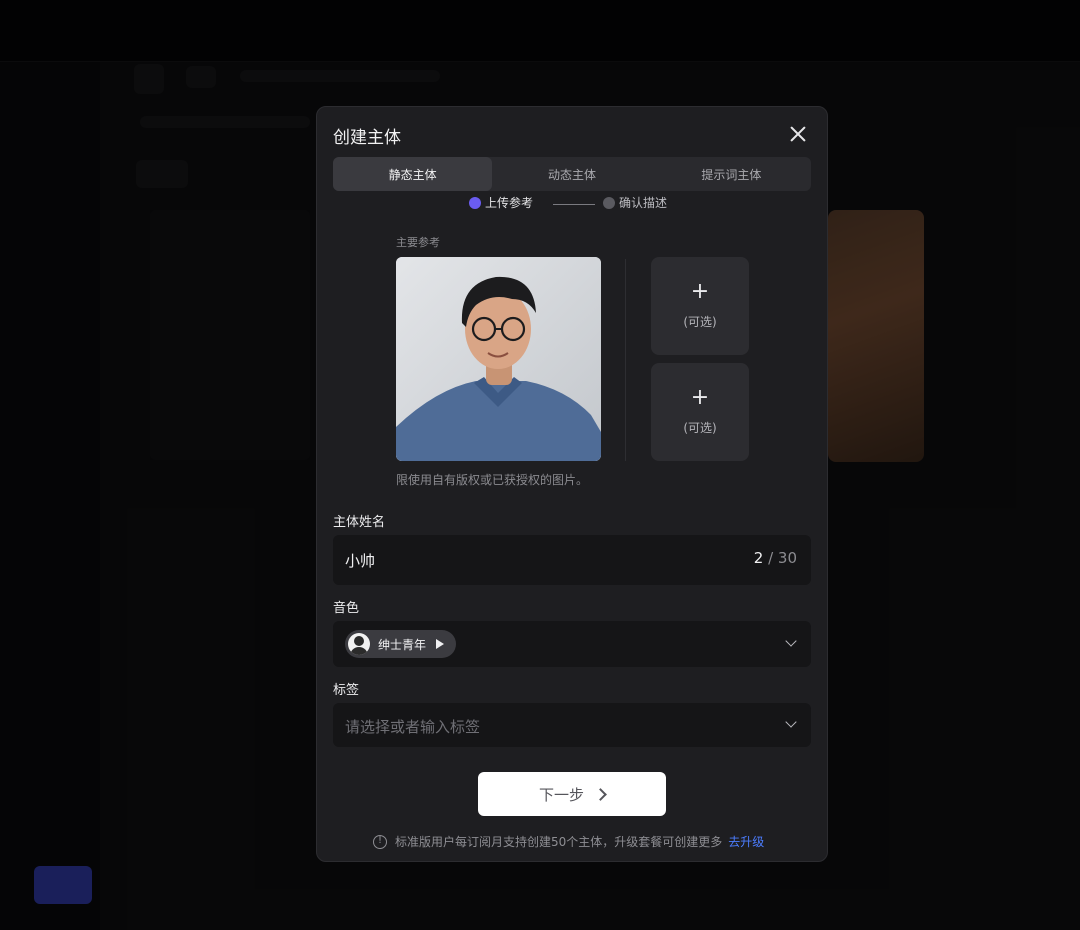  Describe the element at coordinates (572, 644) in the screenshot. I see `voice-select: 绅士青年` at that location.